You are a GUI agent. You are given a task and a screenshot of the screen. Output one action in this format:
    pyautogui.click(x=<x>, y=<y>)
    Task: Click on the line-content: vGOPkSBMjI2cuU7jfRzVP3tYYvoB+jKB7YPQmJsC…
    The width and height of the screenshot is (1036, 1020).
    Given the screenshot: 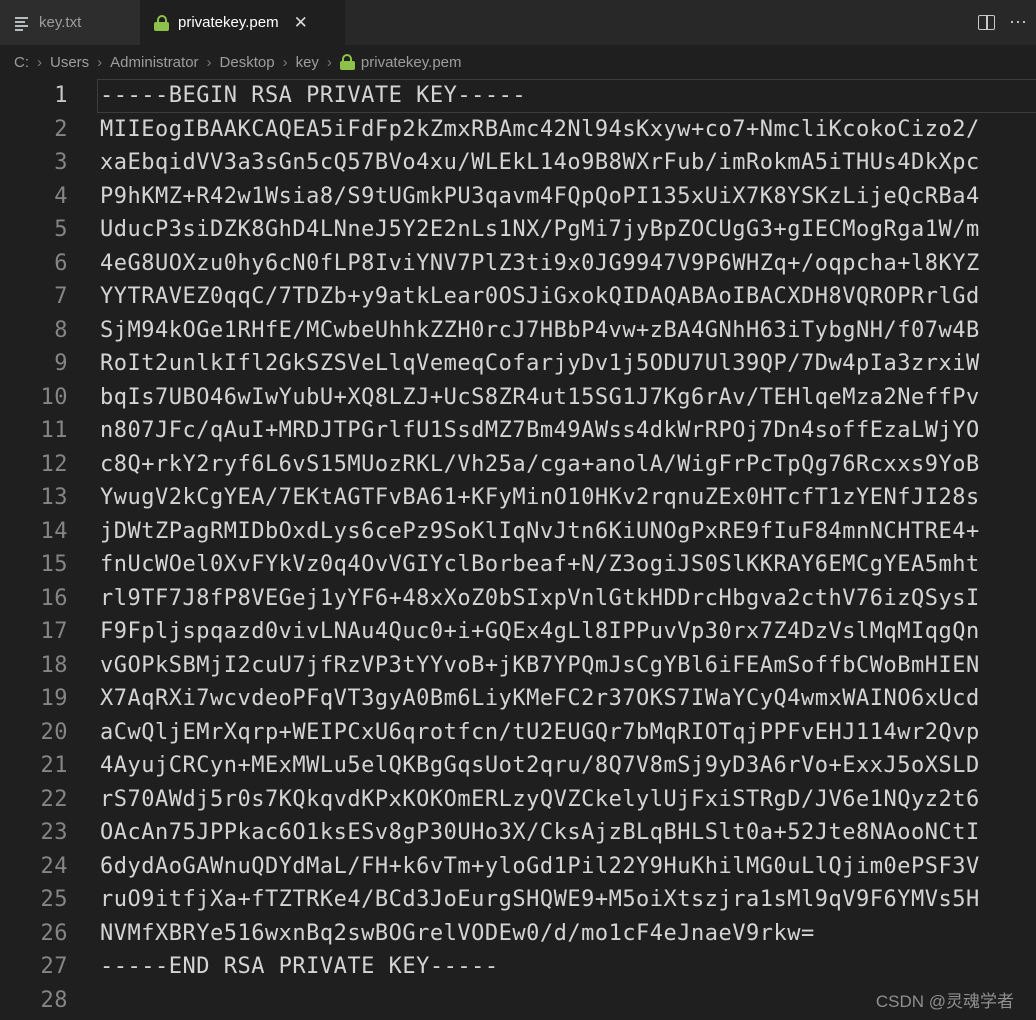 What is the action you would take?
    pyautogui.click(x=540, y=665)
    